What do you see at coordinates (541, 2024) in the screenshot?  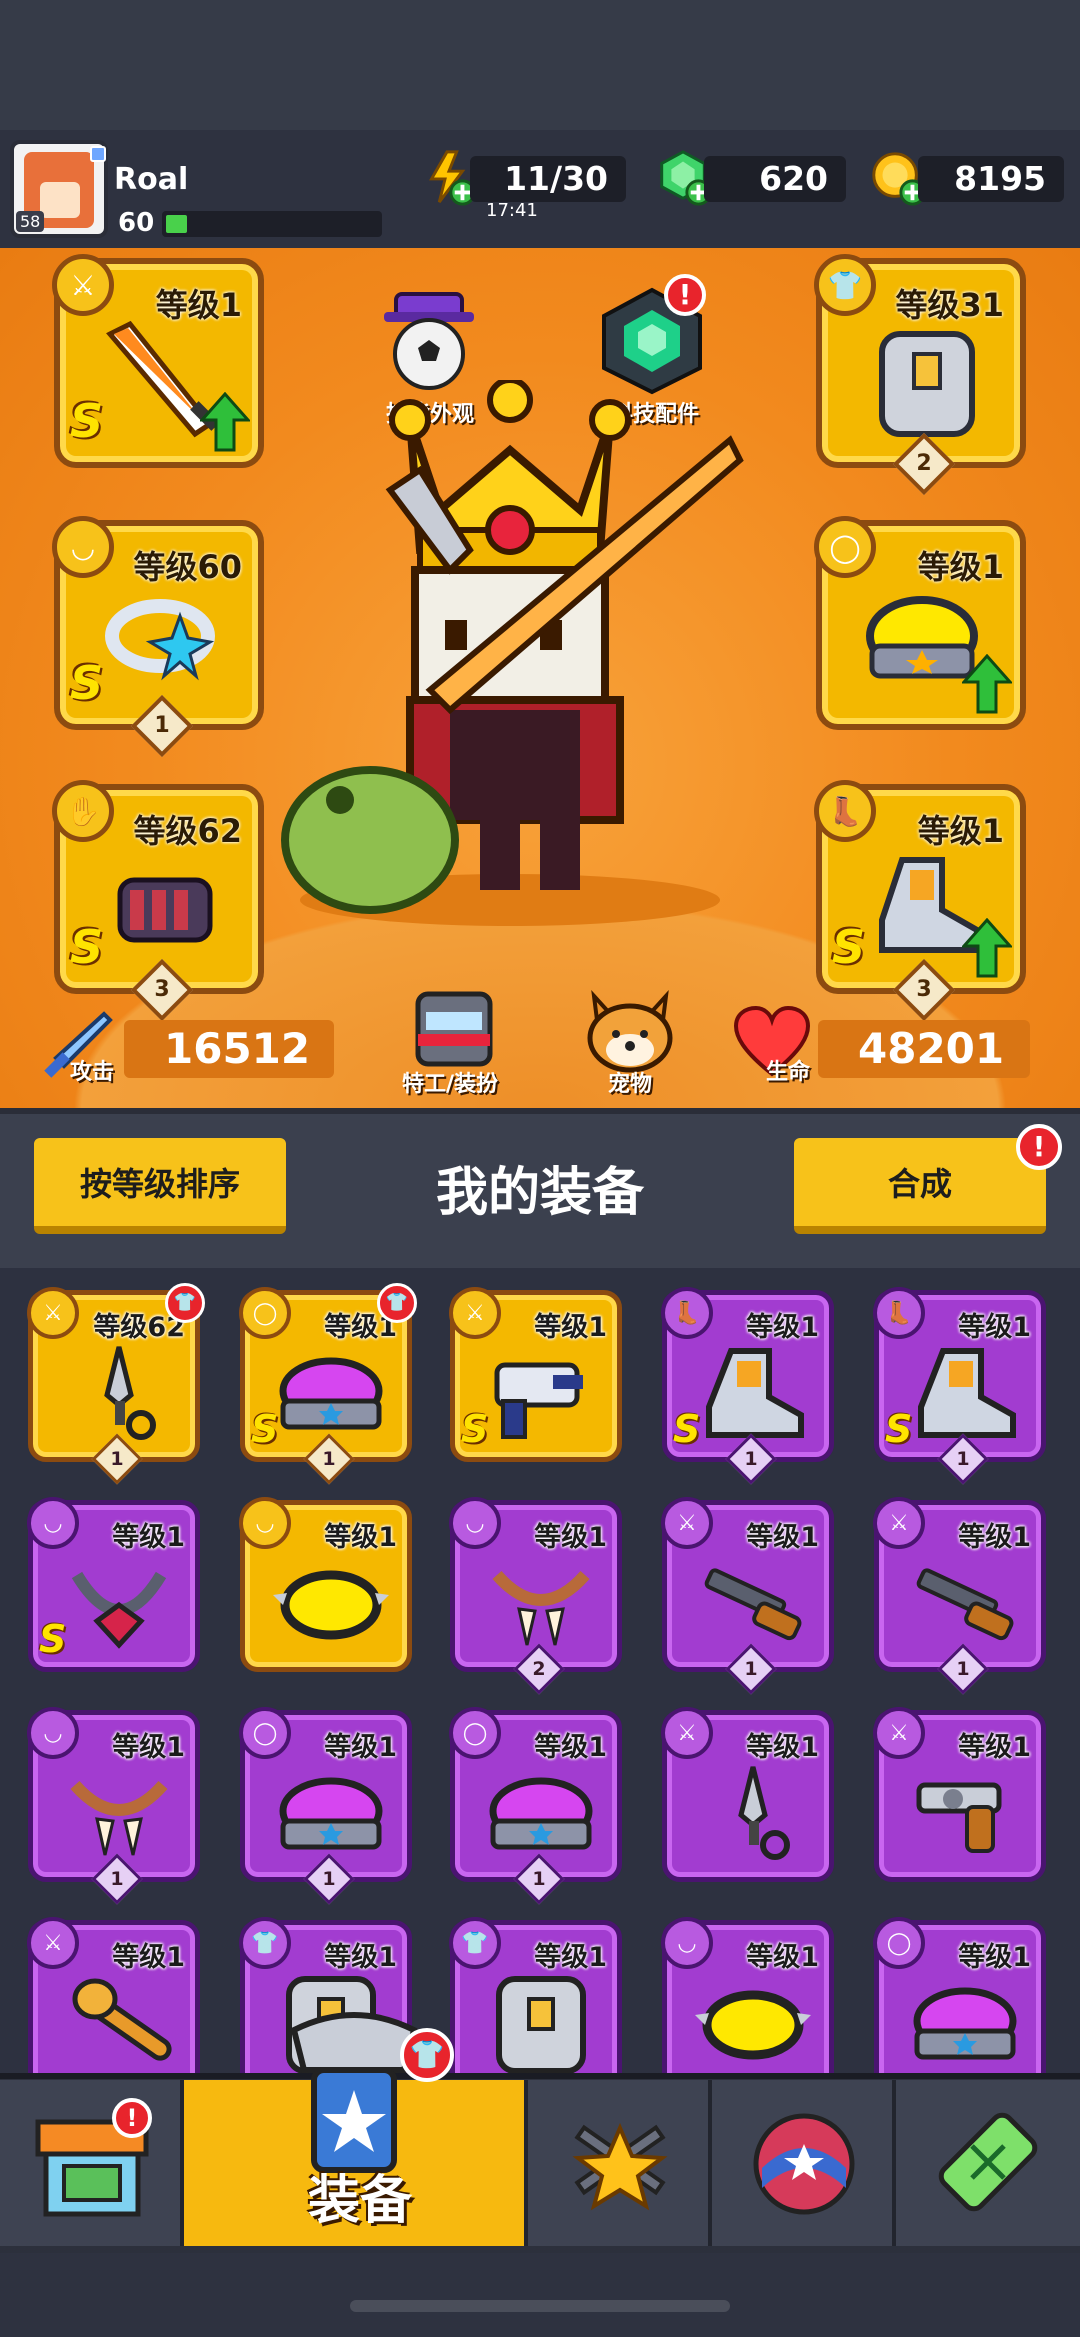 I see `armor-icon` at bounding box center [541, 2024].